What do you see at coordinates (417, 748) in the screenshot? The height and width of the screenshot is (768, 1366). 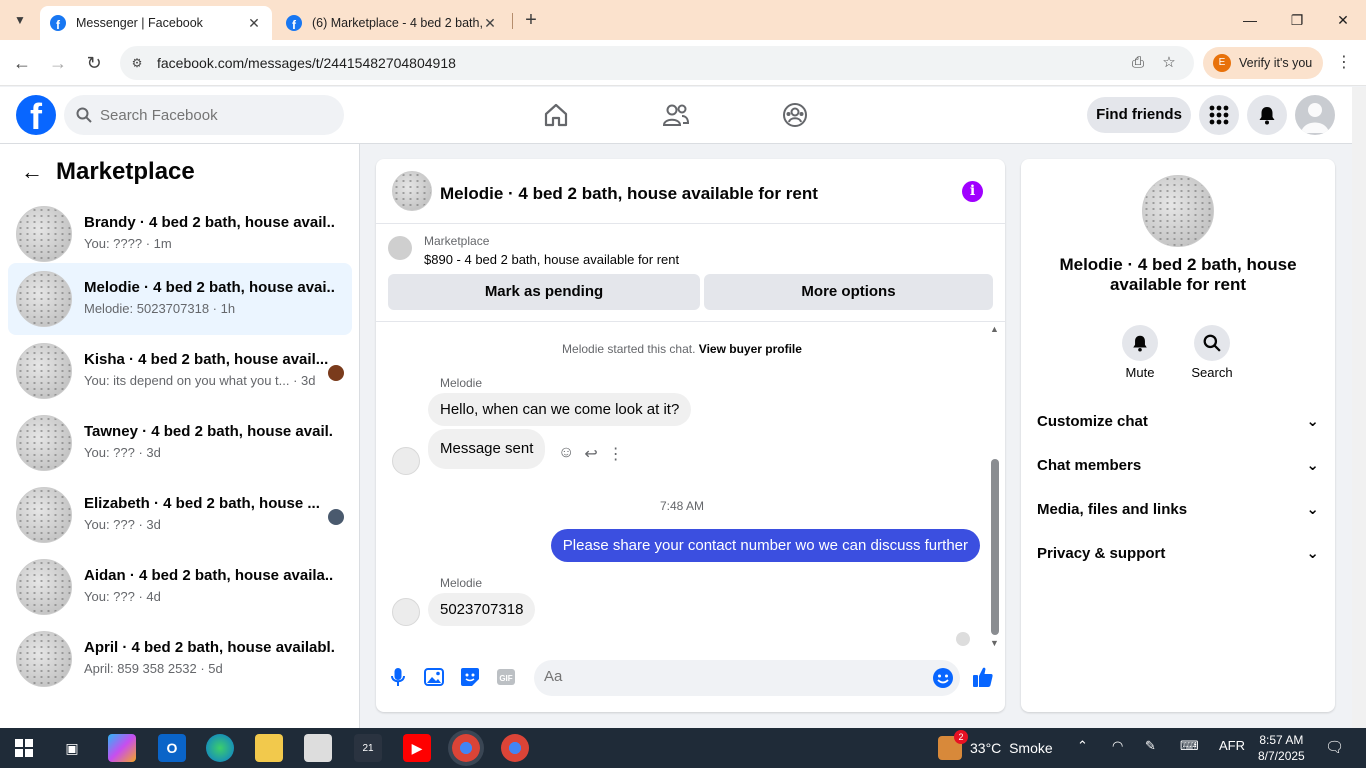 I see `youtube-icon: ▶` at bounding box center [417, 748].